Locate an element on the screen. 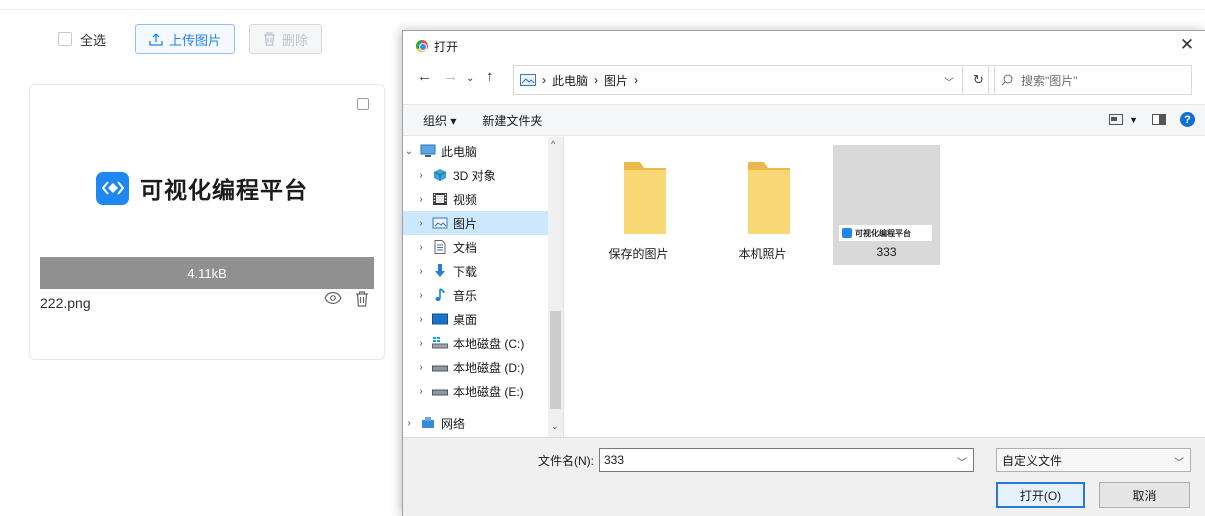  tree-item-label: 网络 is located at coordinates (453, 423).